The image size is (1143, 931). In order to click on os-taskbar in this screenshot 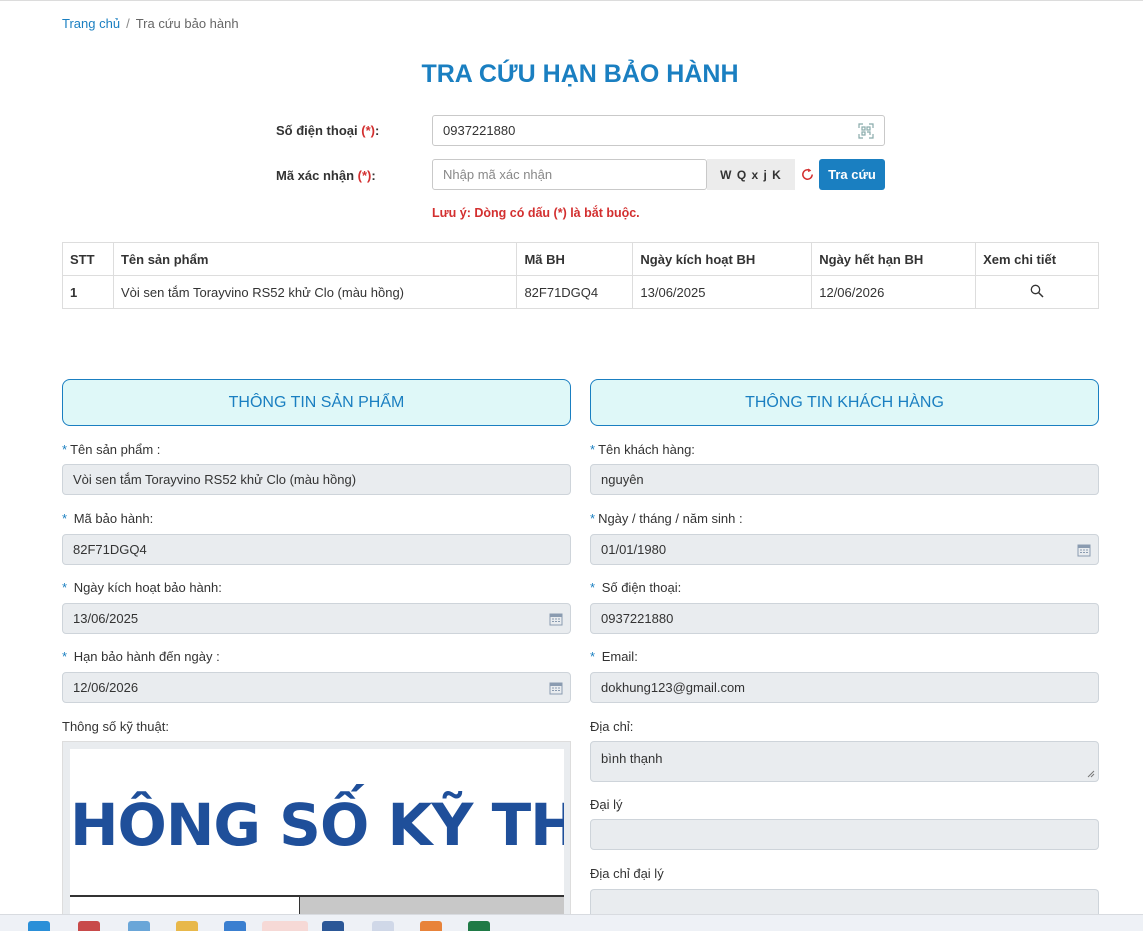, I will do `click(571, 922)`.